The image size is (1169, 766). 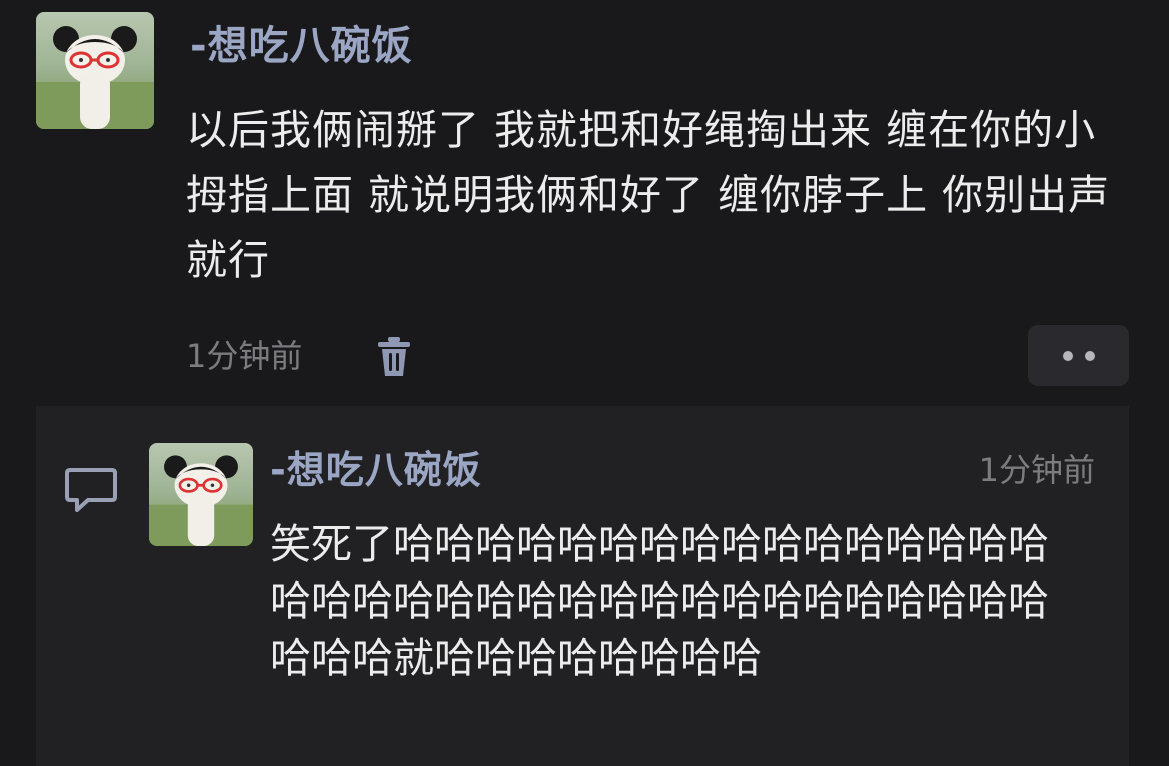 I want to click on post-author-name: -想吃八碗饭, so click(x=301, y=46).